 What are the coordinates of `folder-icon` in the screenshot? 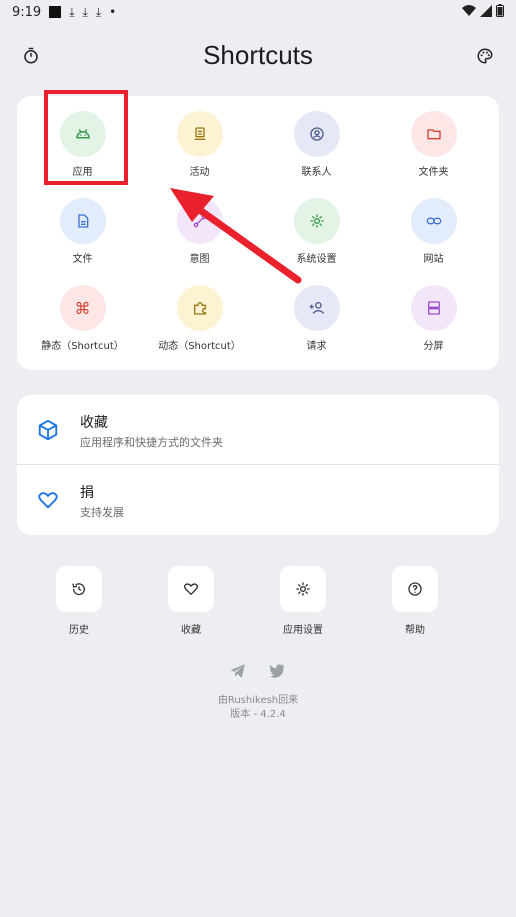 It's located at (433, 134).